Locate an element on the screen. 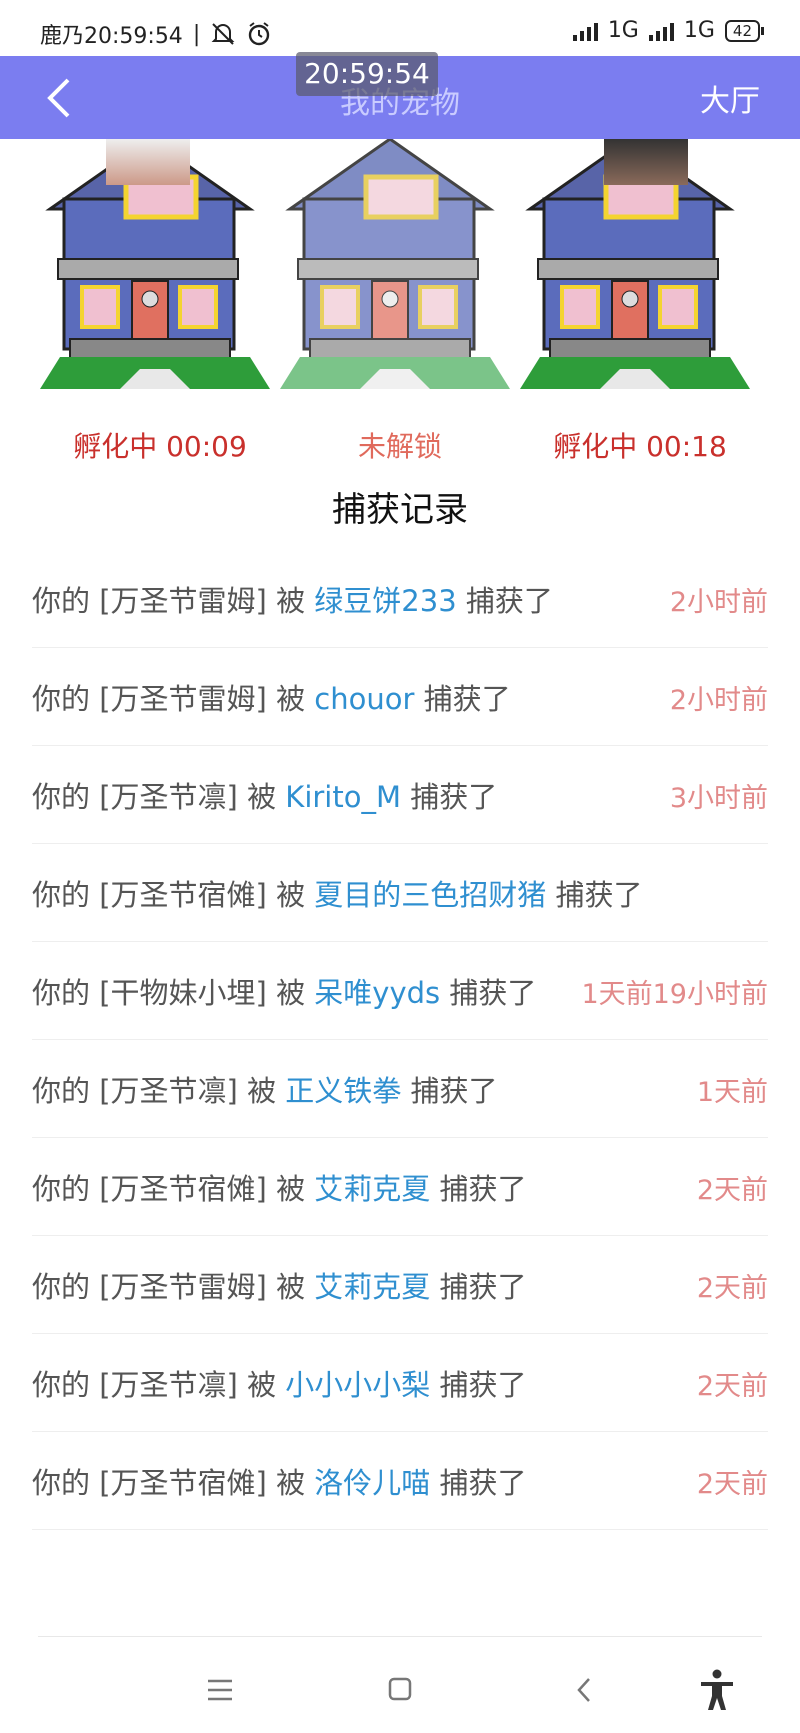  catcher-name: 小小小小梨 is located at coordinates (357, 1385).